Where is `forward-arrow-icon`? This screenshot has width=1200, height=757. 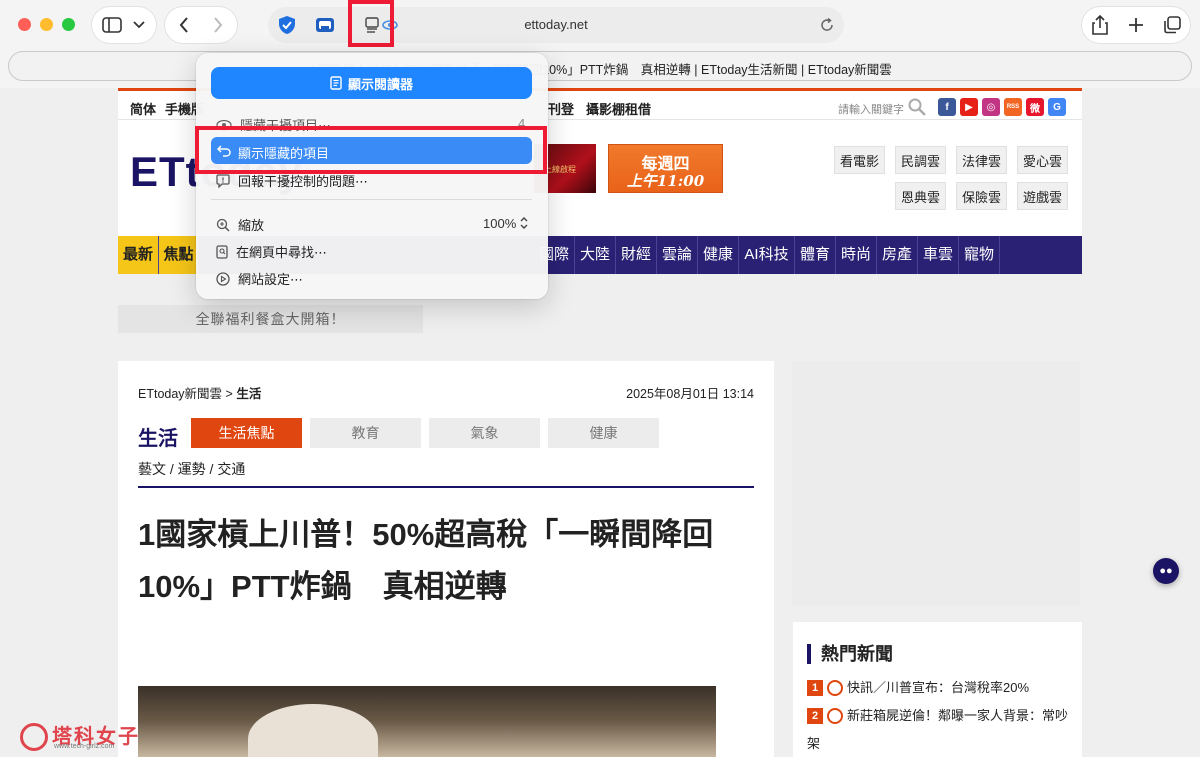 forward-arrow-icon is located at coordinates (218, 25).